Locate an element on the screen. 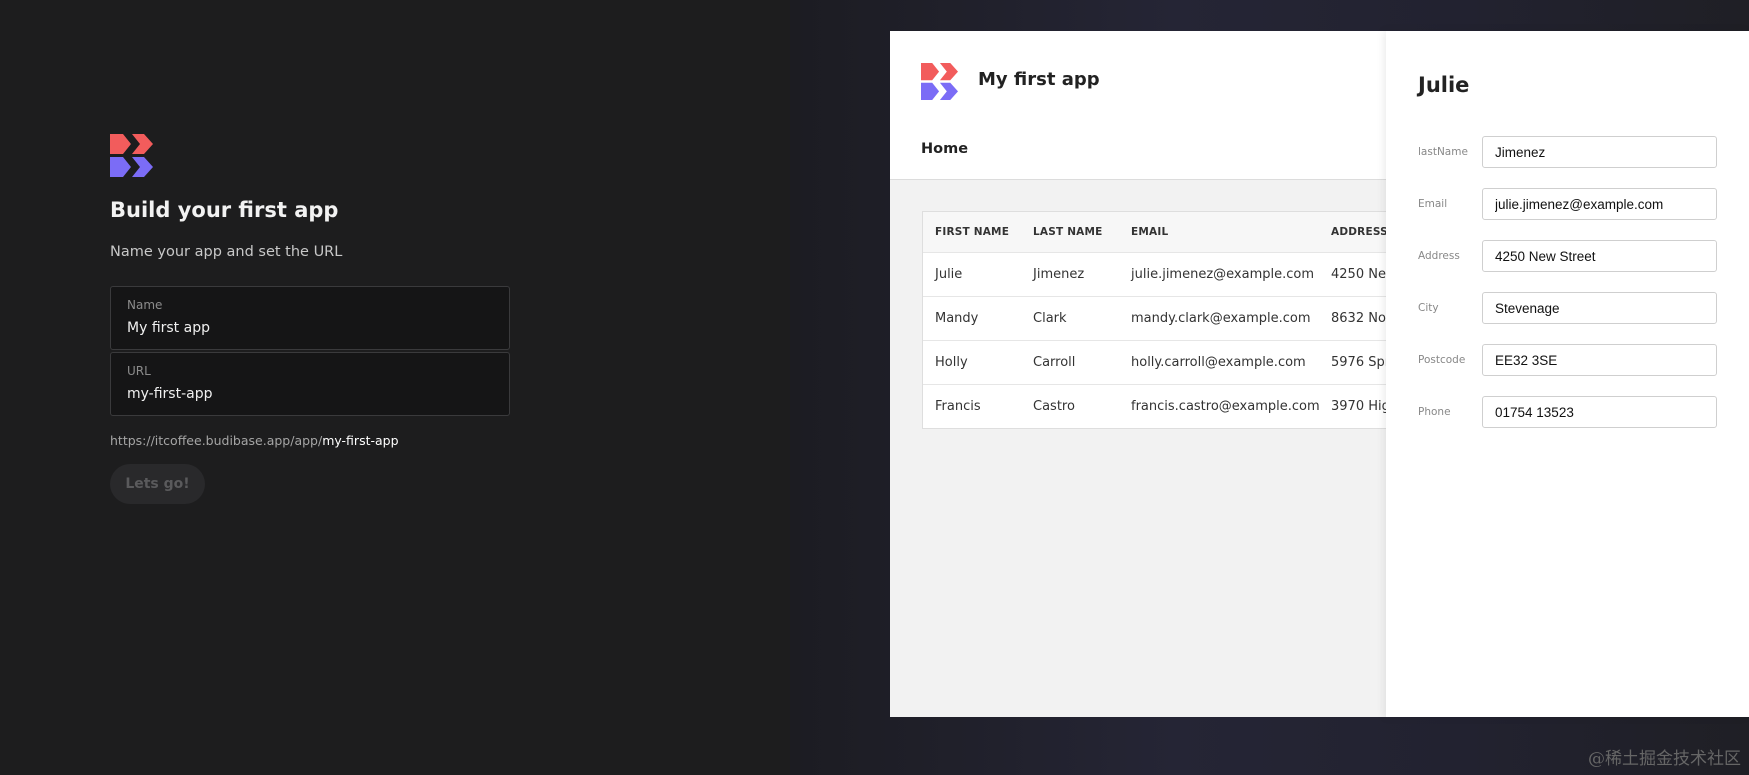 This screenshot has height=775, width=1749. form-row-lastname: lastName is located at coordinates (1568, 152).